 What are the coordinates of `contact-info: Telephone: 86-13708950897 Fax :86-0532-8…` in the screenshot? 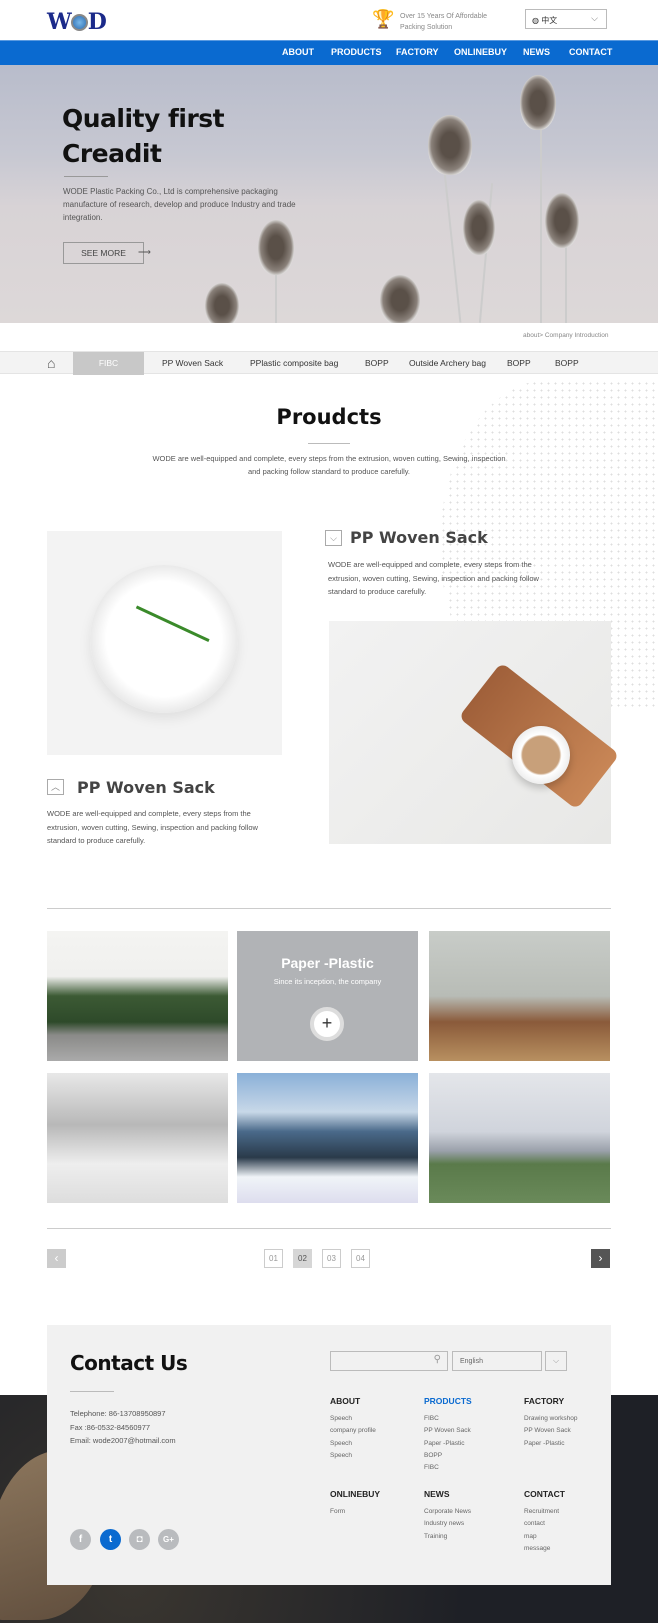 It's located at (123, 1427).